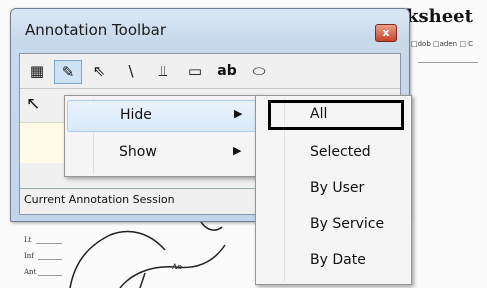 The image size is (487, 288). What do you see at coordinates (210, 71) in the screenshot?
I see `tool-row: ▦ ✎ ⇖ \ ⫫ ▭ ab ⬭` at bounding box center [210, 71].